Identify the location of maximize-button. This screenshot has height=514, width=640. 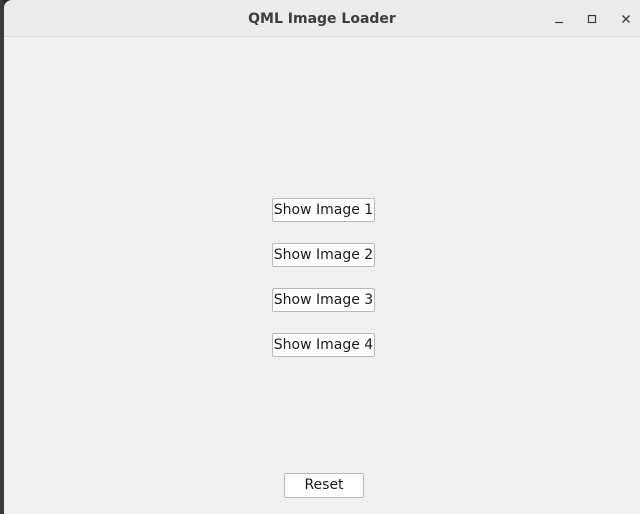
(592, 19).